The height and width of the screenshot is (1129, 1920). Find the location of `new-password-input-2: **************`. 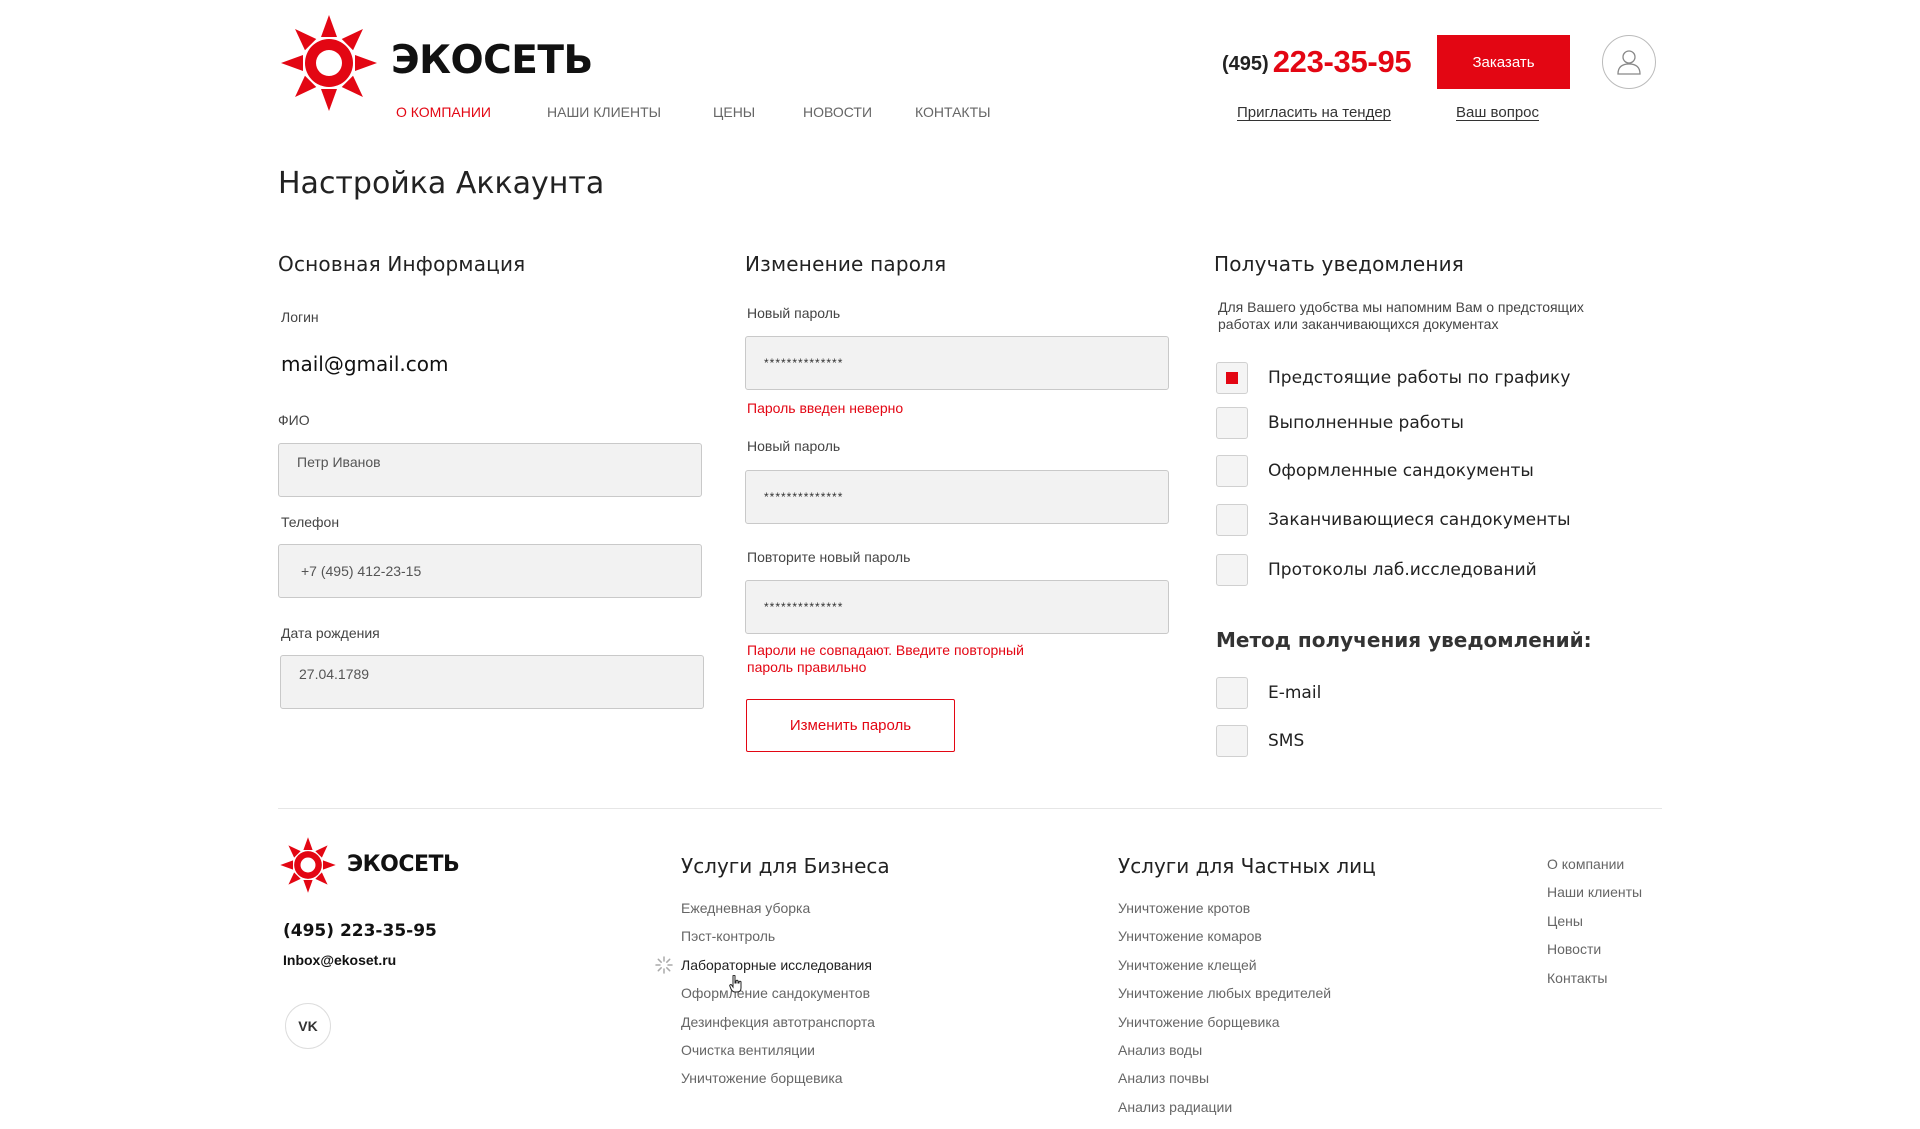

new-password-input-2: ************** is located at coordinates (957, 497).